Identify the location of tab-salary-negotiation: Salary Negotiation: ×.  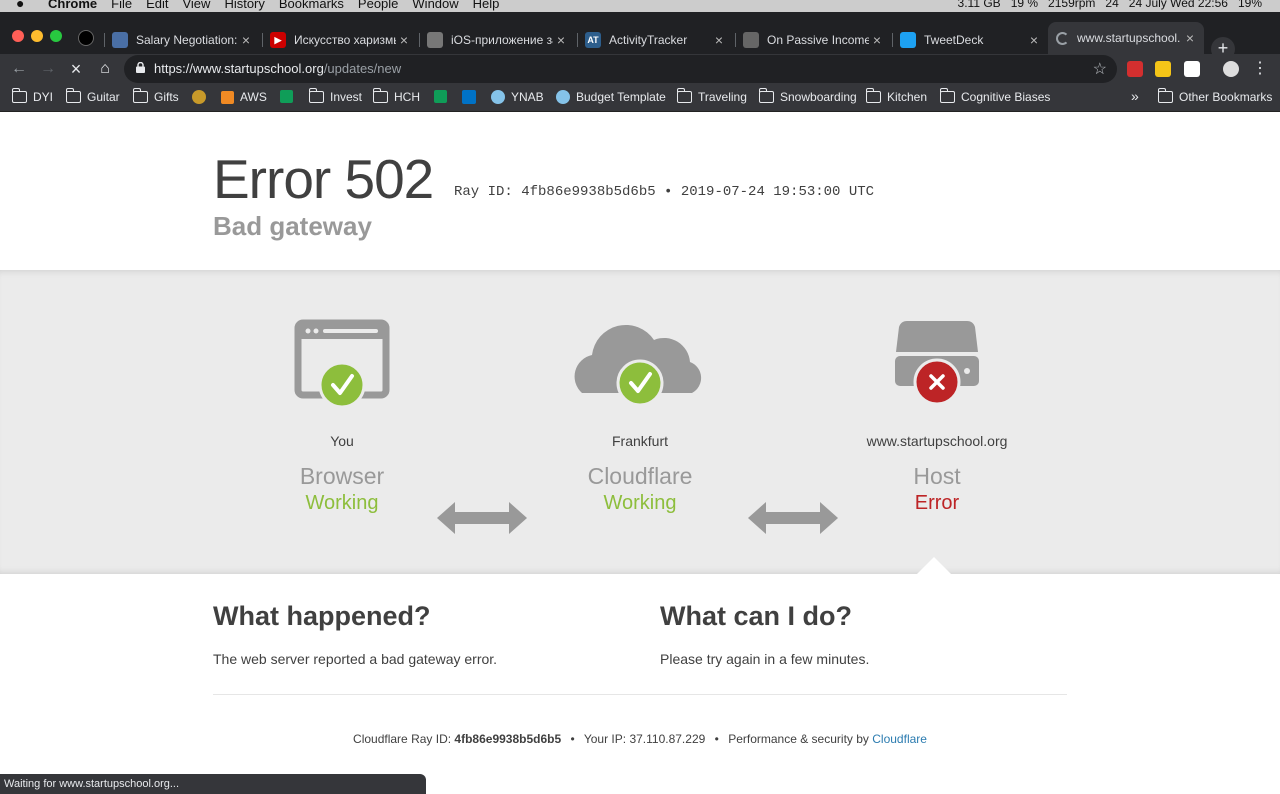
(182, 40).